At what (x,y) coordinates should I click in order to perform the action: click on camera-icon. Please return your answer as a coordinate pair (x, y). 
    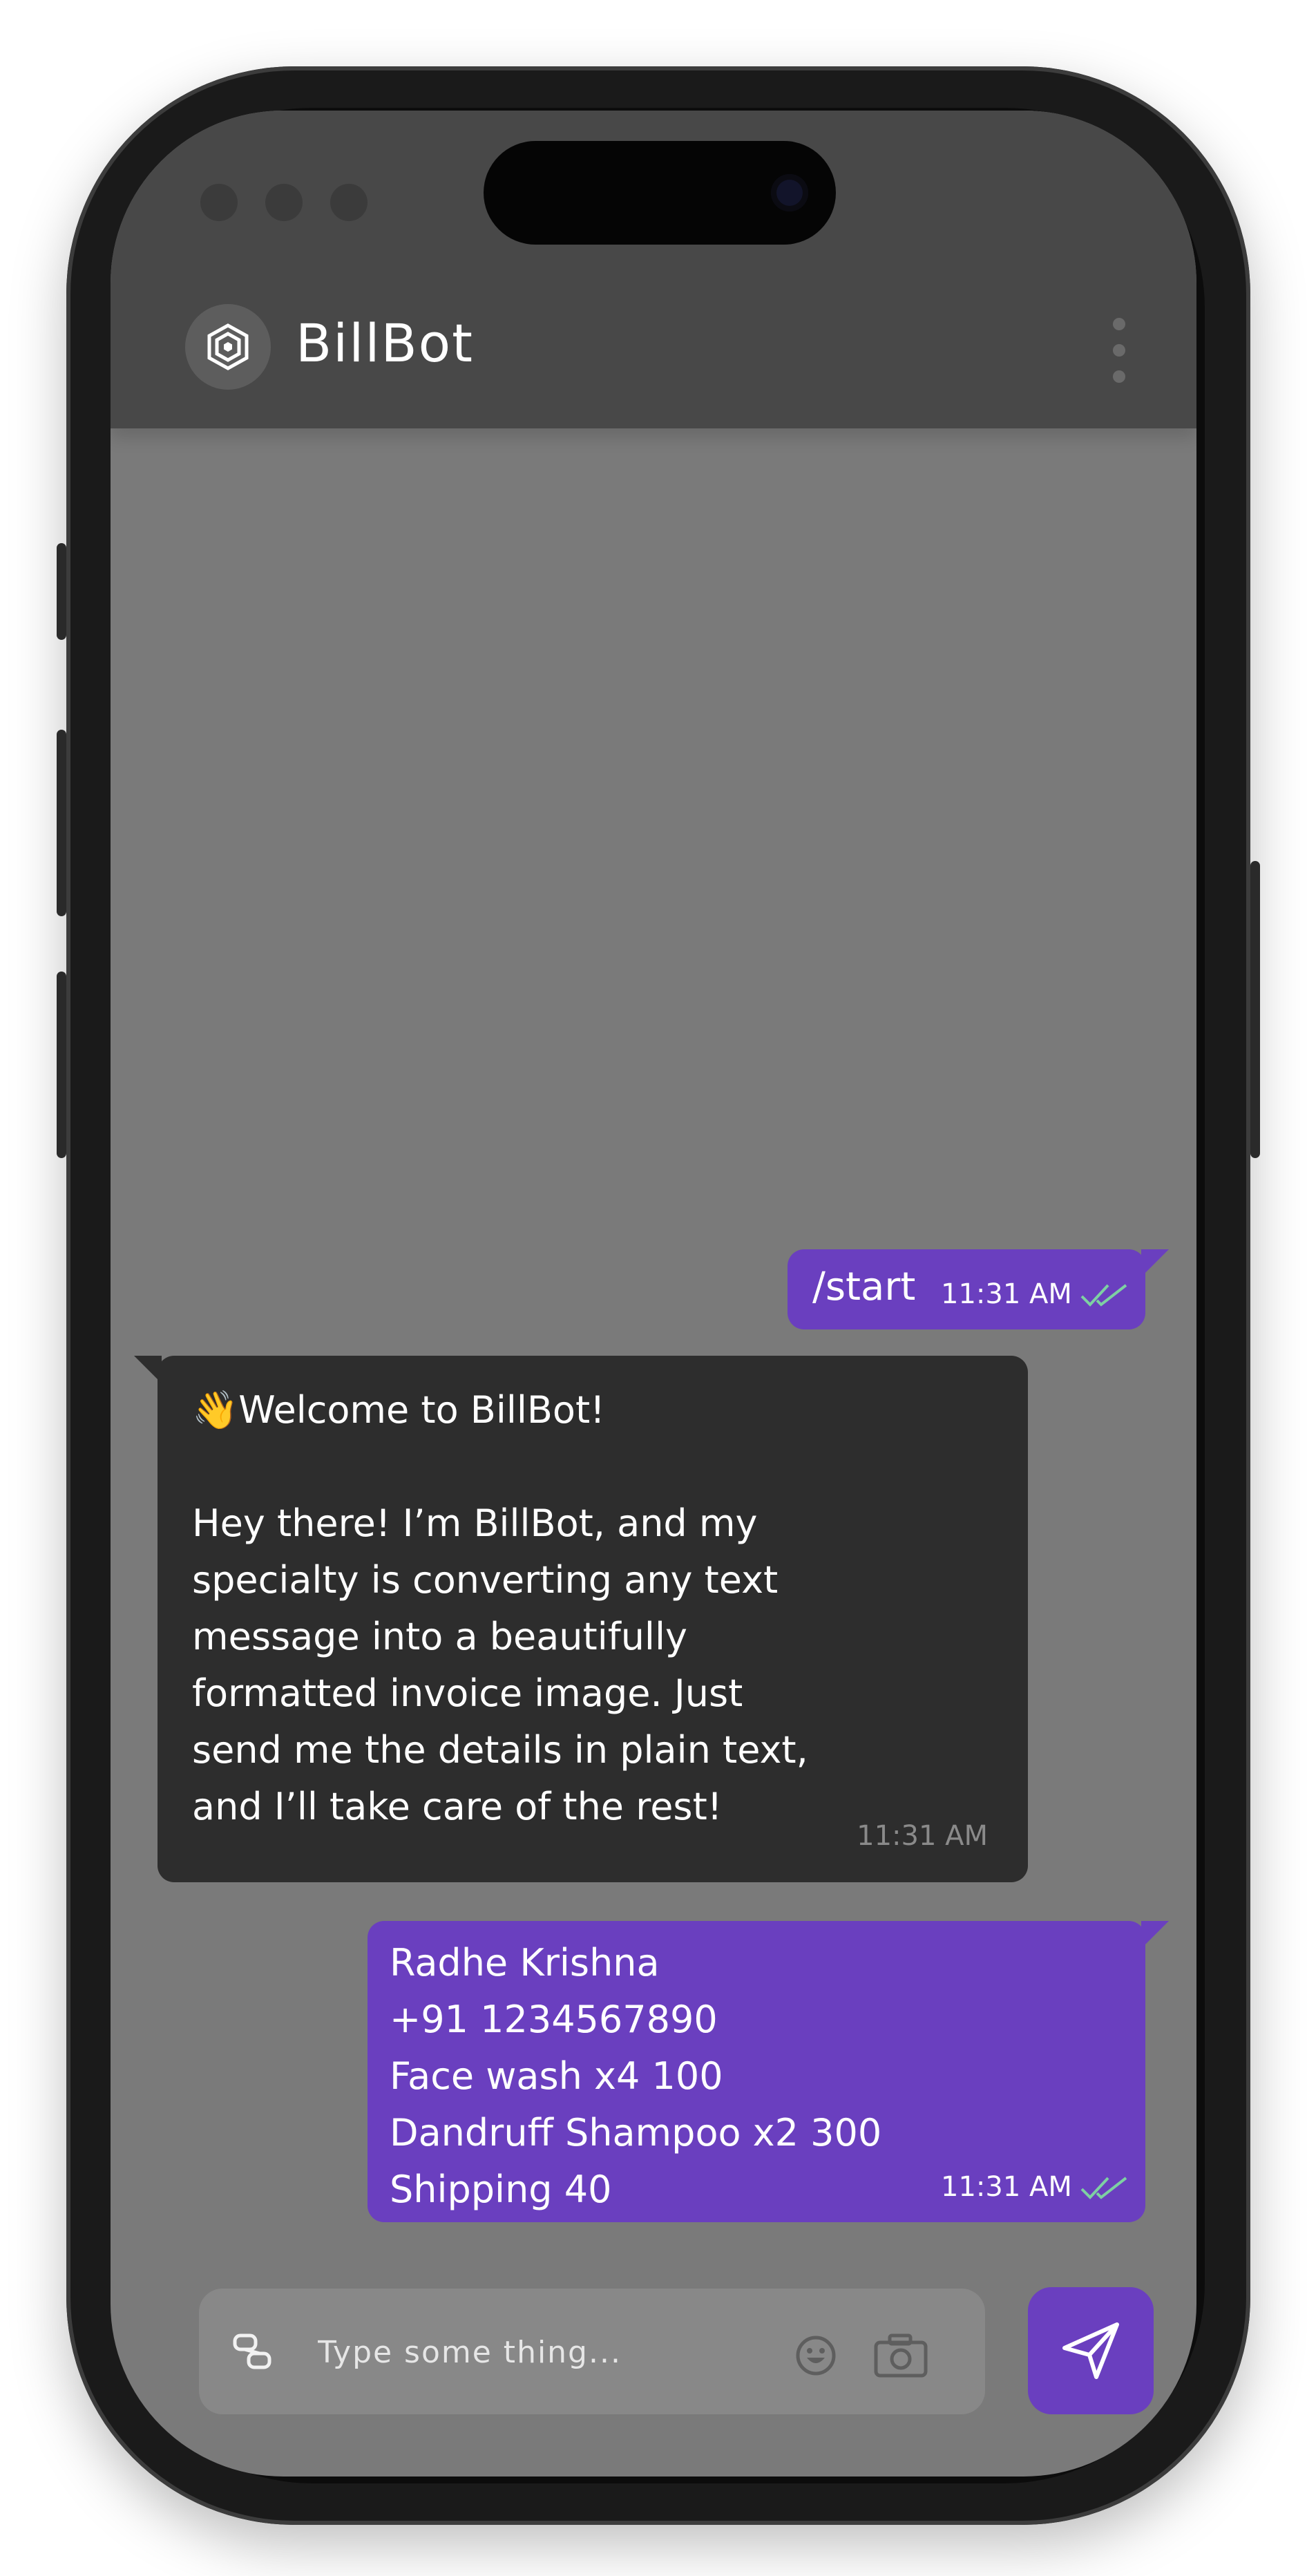
    Looking at the image, I should click on (900, 2355).